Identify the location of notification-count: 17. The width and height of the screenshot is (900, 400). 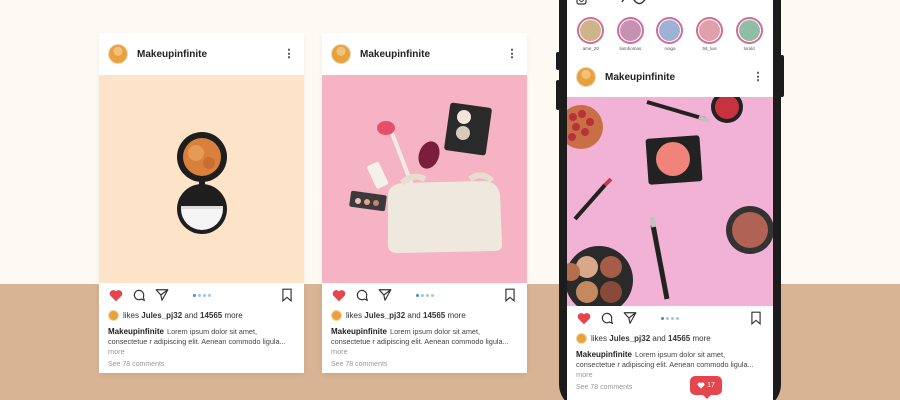
(711, 385).